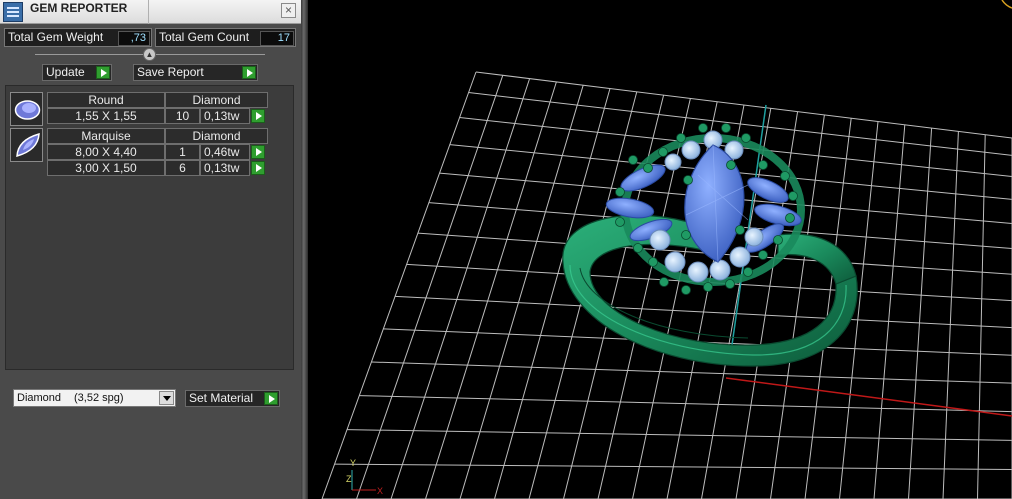 The image size is (1012, 499). What do you see at coordinates (149, 54) in the screenshot?
I see `slider-handle: ▲` at bounding box center [149, 54].